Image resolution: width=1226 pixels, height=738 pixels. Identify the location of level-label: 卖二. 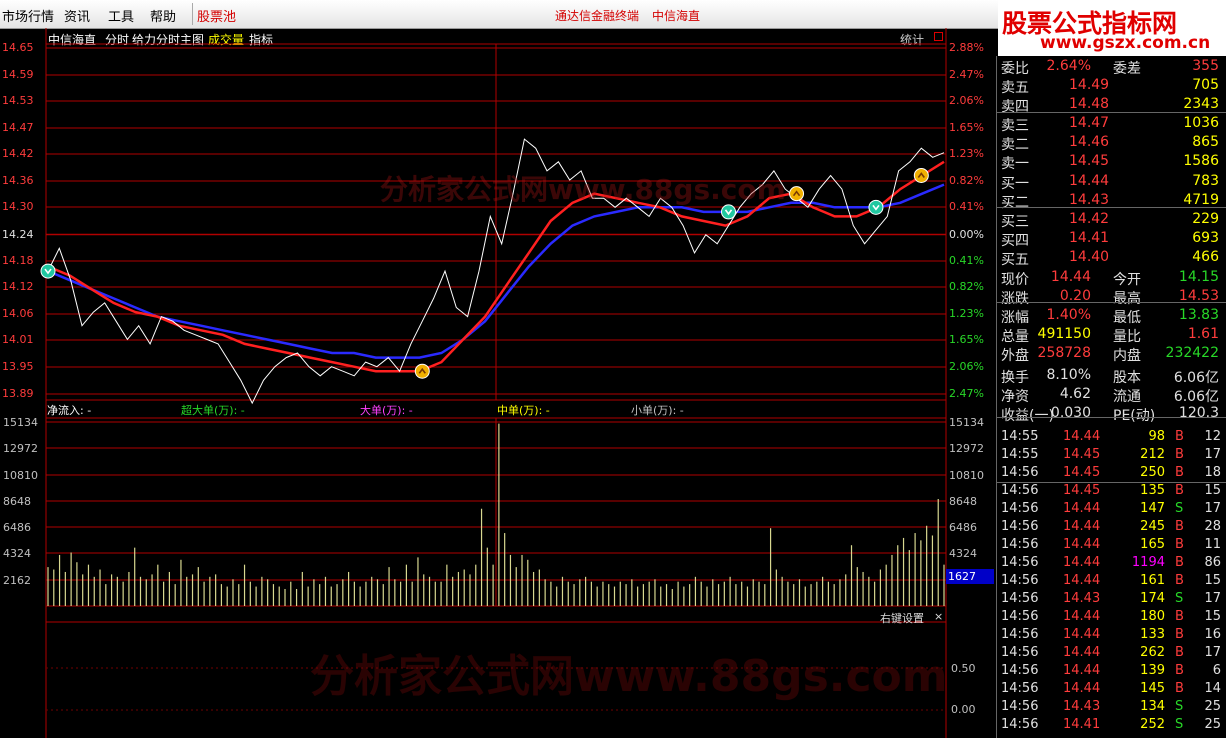
(1015, 145).